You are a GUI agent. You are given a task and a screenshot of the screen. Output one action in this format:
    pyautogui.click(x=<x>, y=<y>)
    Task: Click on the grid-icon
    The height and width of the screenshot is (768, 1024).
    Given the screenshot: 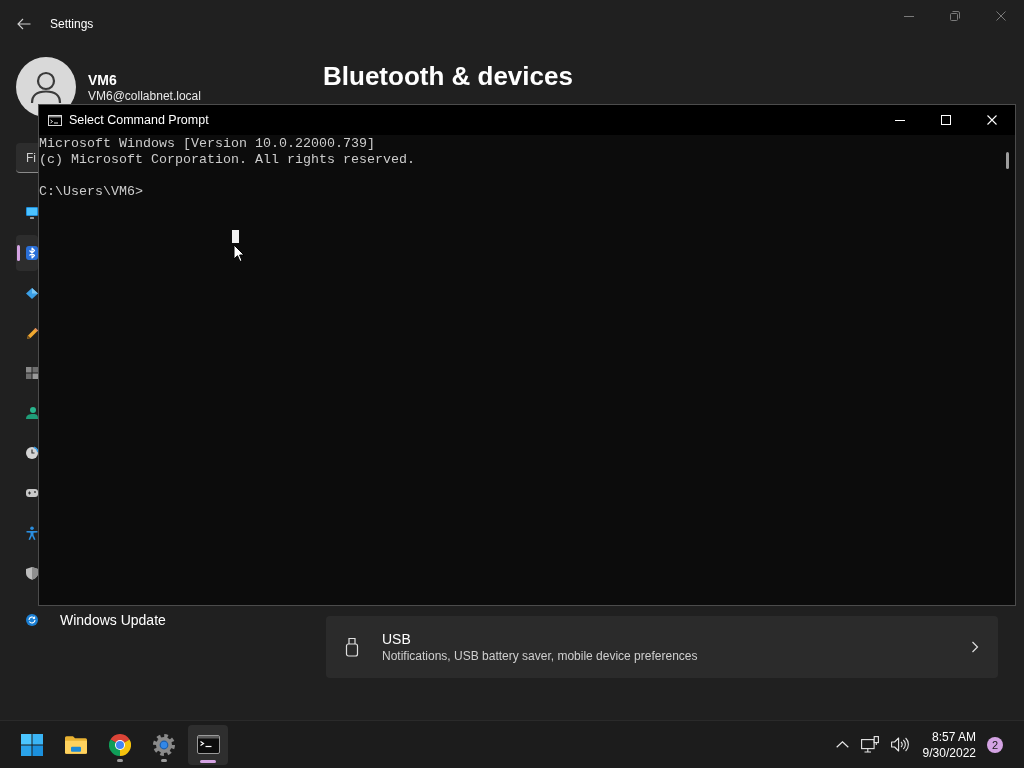 What is the action you would take?
    pyautogui.click(x=32, y=373)
    